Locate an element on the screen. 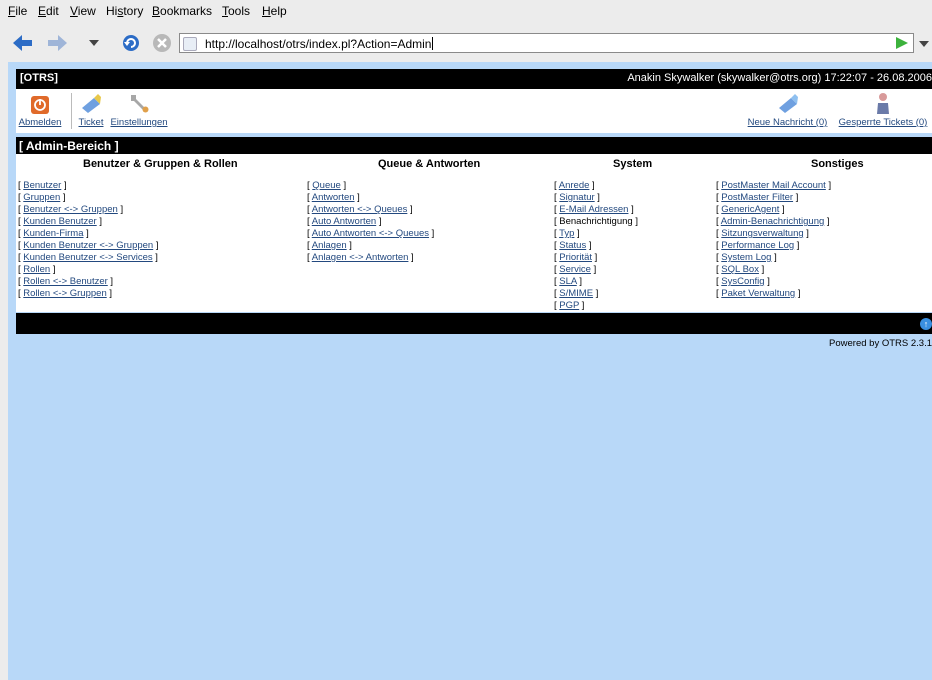  admin-link: PGP is located at coordinates (569, 305).